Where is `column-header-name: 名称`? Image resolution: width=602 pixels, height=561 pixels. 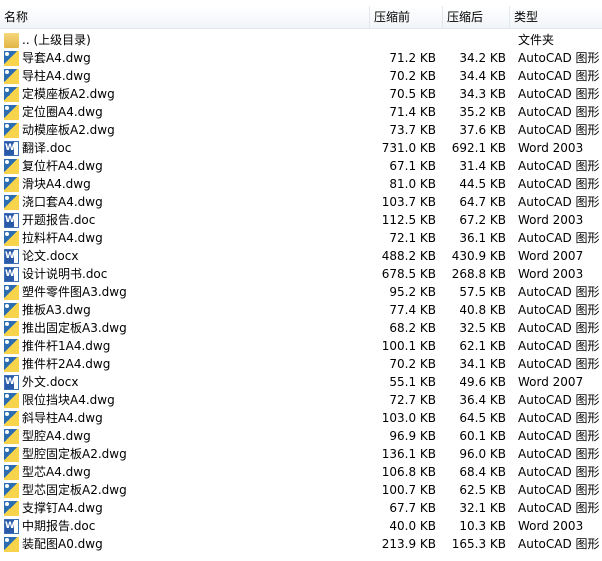
column-header-name: 名称 is located at coordinates (185, 17).